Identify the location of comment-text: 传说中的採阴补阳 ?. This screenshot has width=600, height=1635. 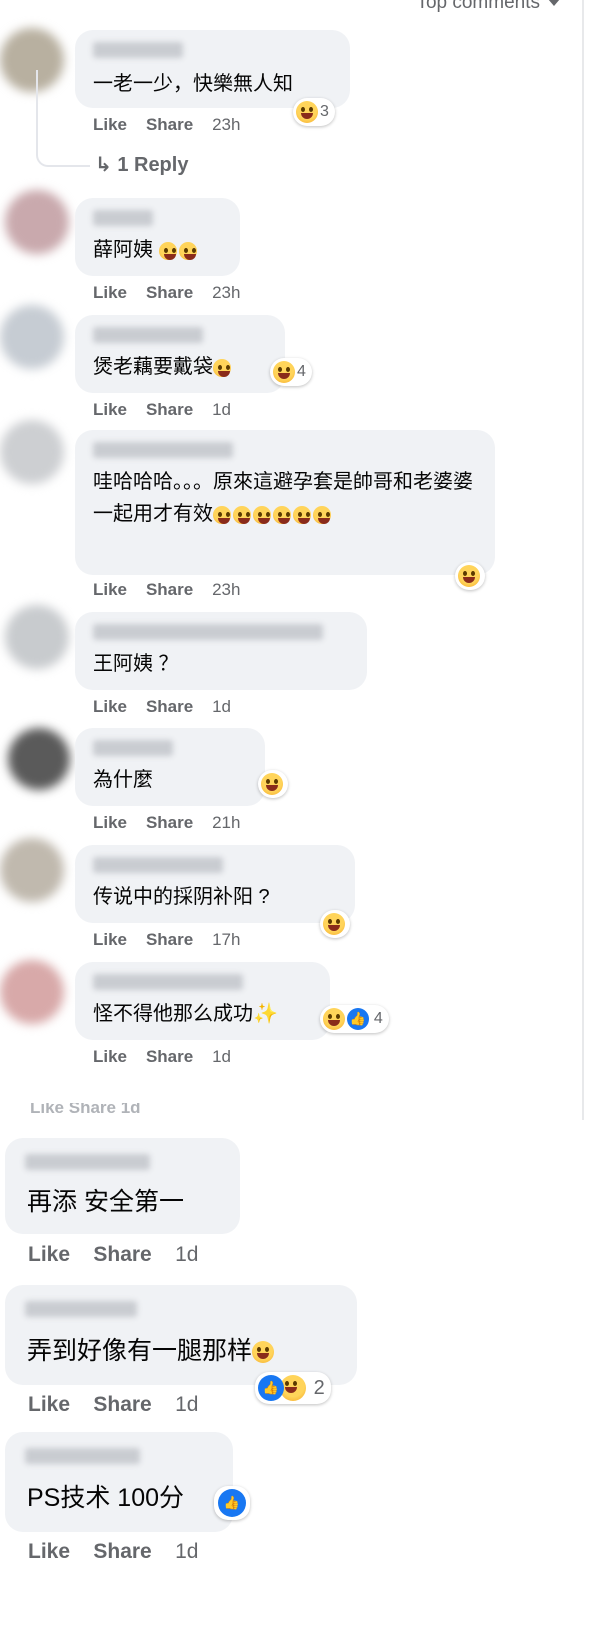
(181, 897).